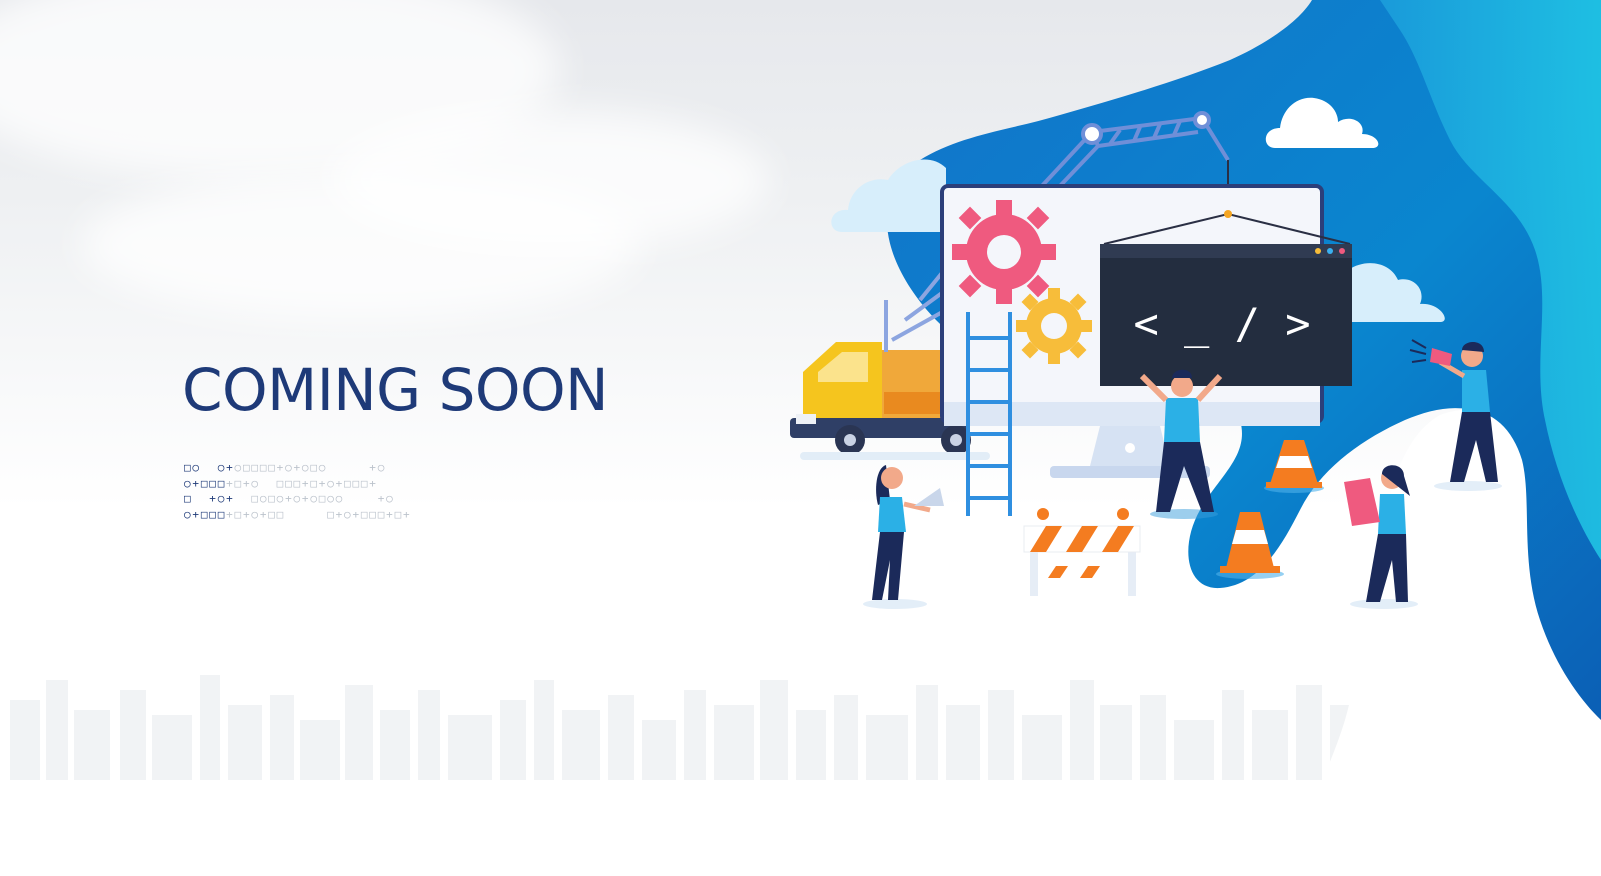  Describe the element at coordinates (903, 537) in the screenshot. I see `worker-with-laptop` at that location.